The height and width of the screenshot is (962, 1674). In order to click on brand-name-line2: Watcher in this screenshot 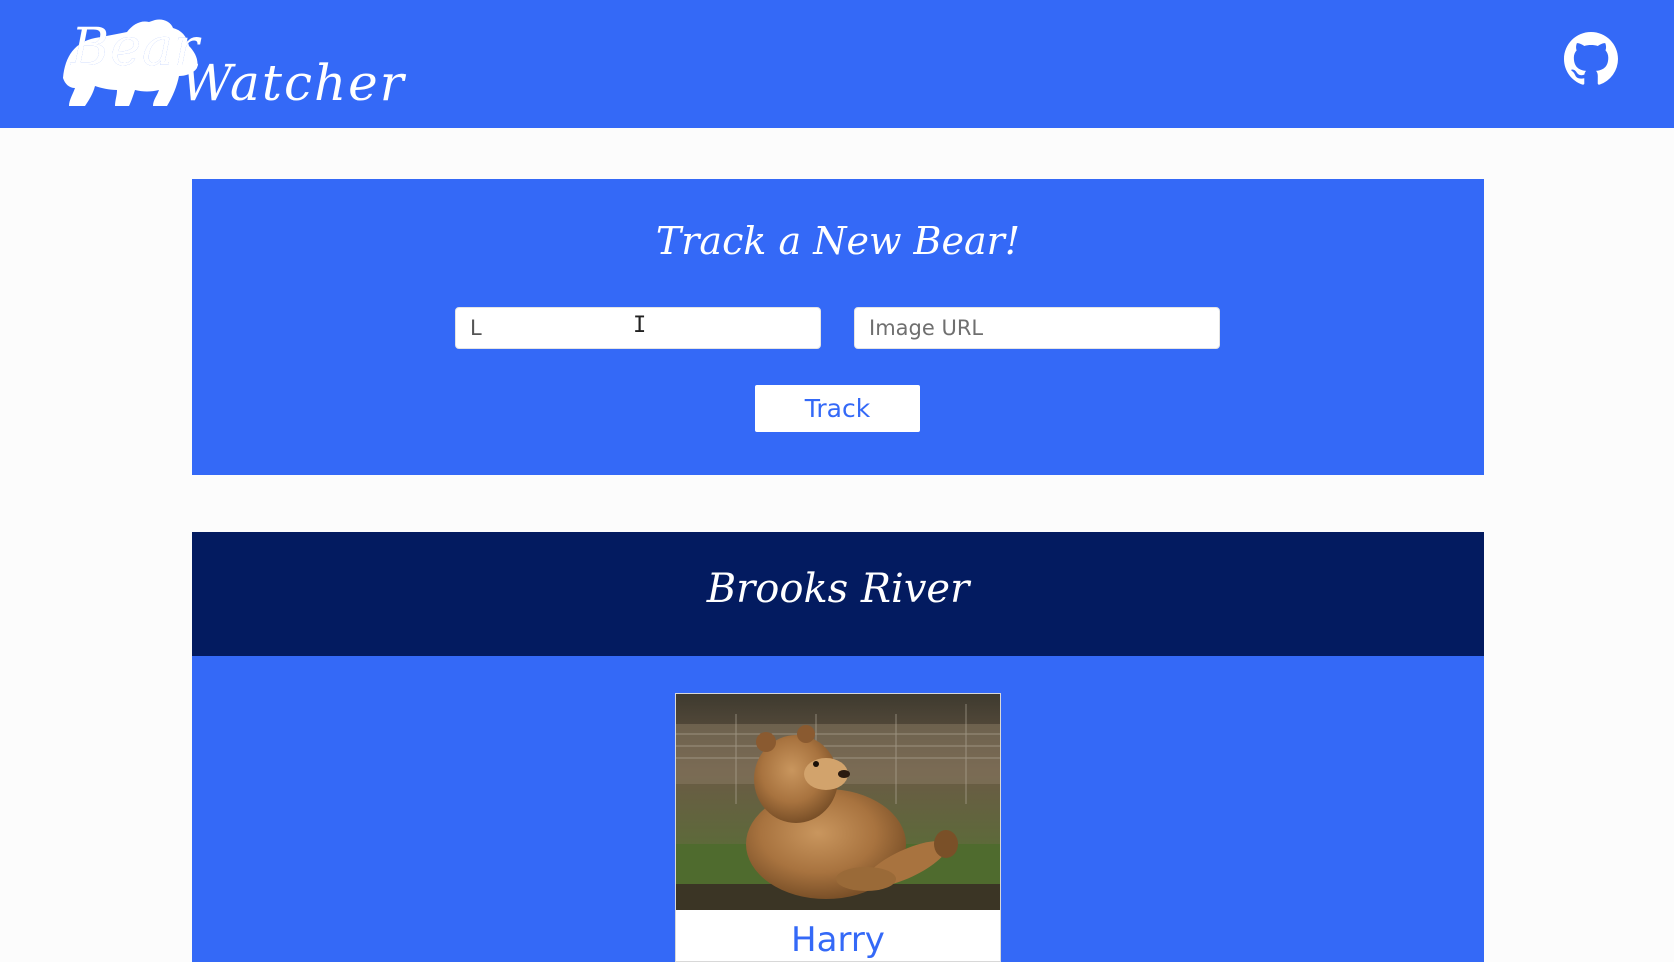, I will do `click(293, 83)`.